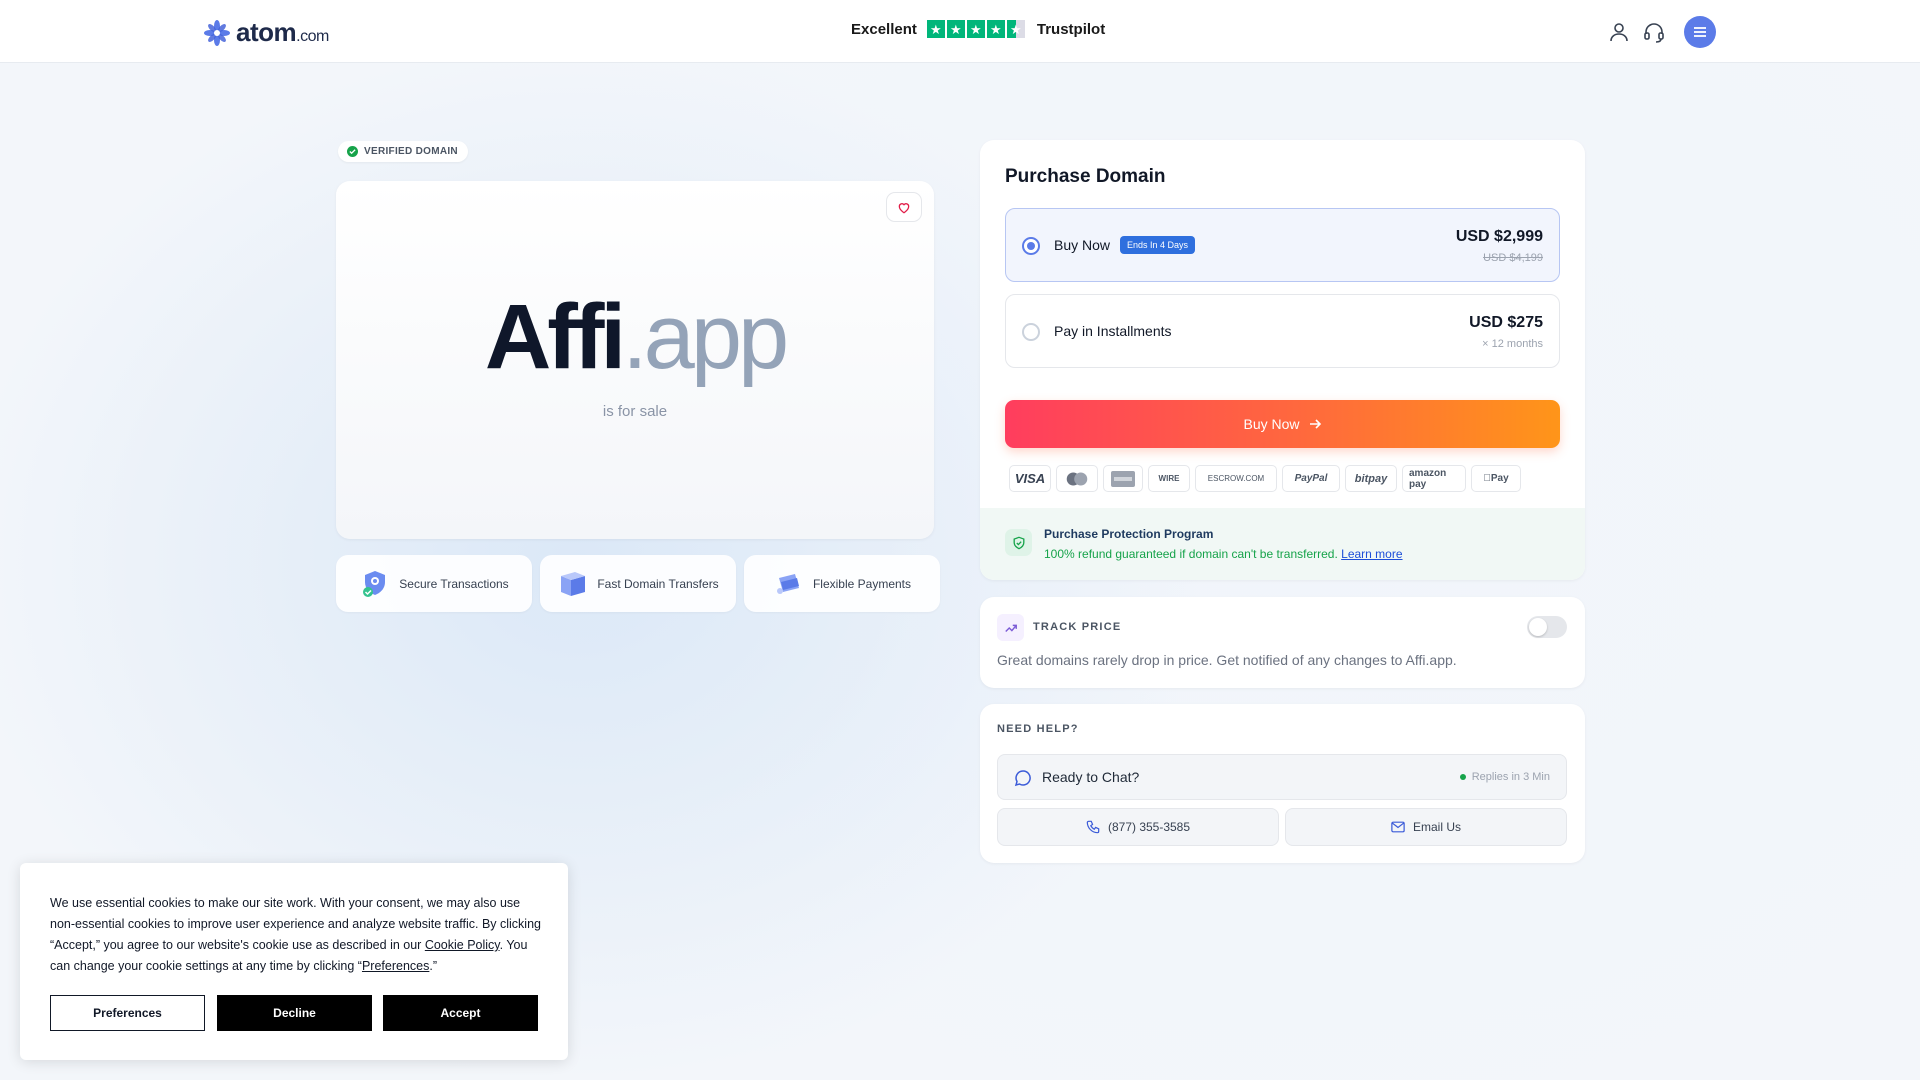 Image resolution: width=1920 pixels, height=1080 pixels. I want to click on phone-icon, so click(1093, 827).